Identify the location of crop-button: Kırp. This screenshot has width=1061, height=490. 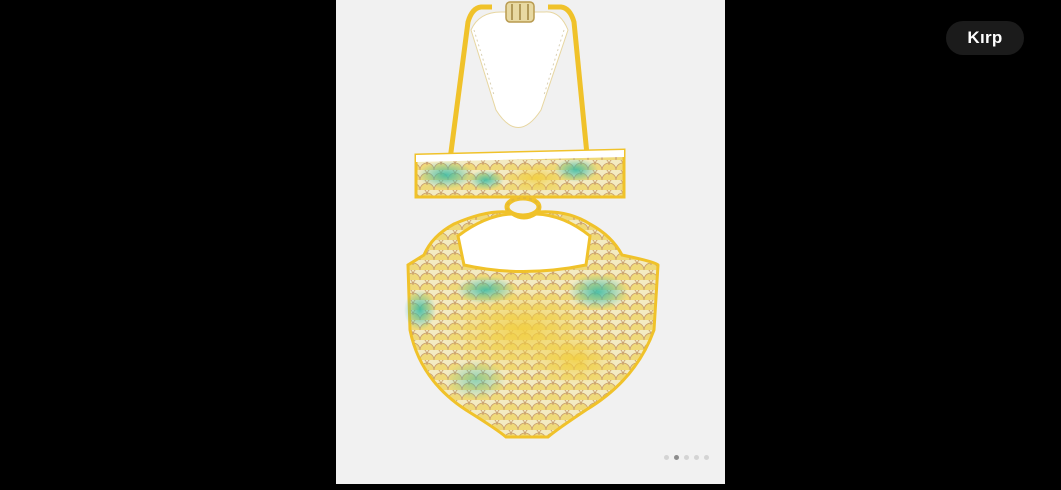
(985, 38).